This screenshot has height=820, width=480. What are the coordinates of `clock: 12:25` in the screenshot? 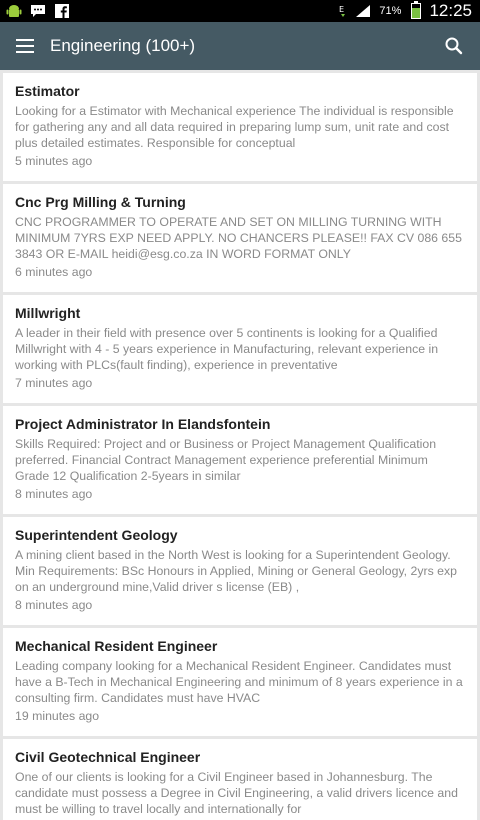 It's located at (450, 10).